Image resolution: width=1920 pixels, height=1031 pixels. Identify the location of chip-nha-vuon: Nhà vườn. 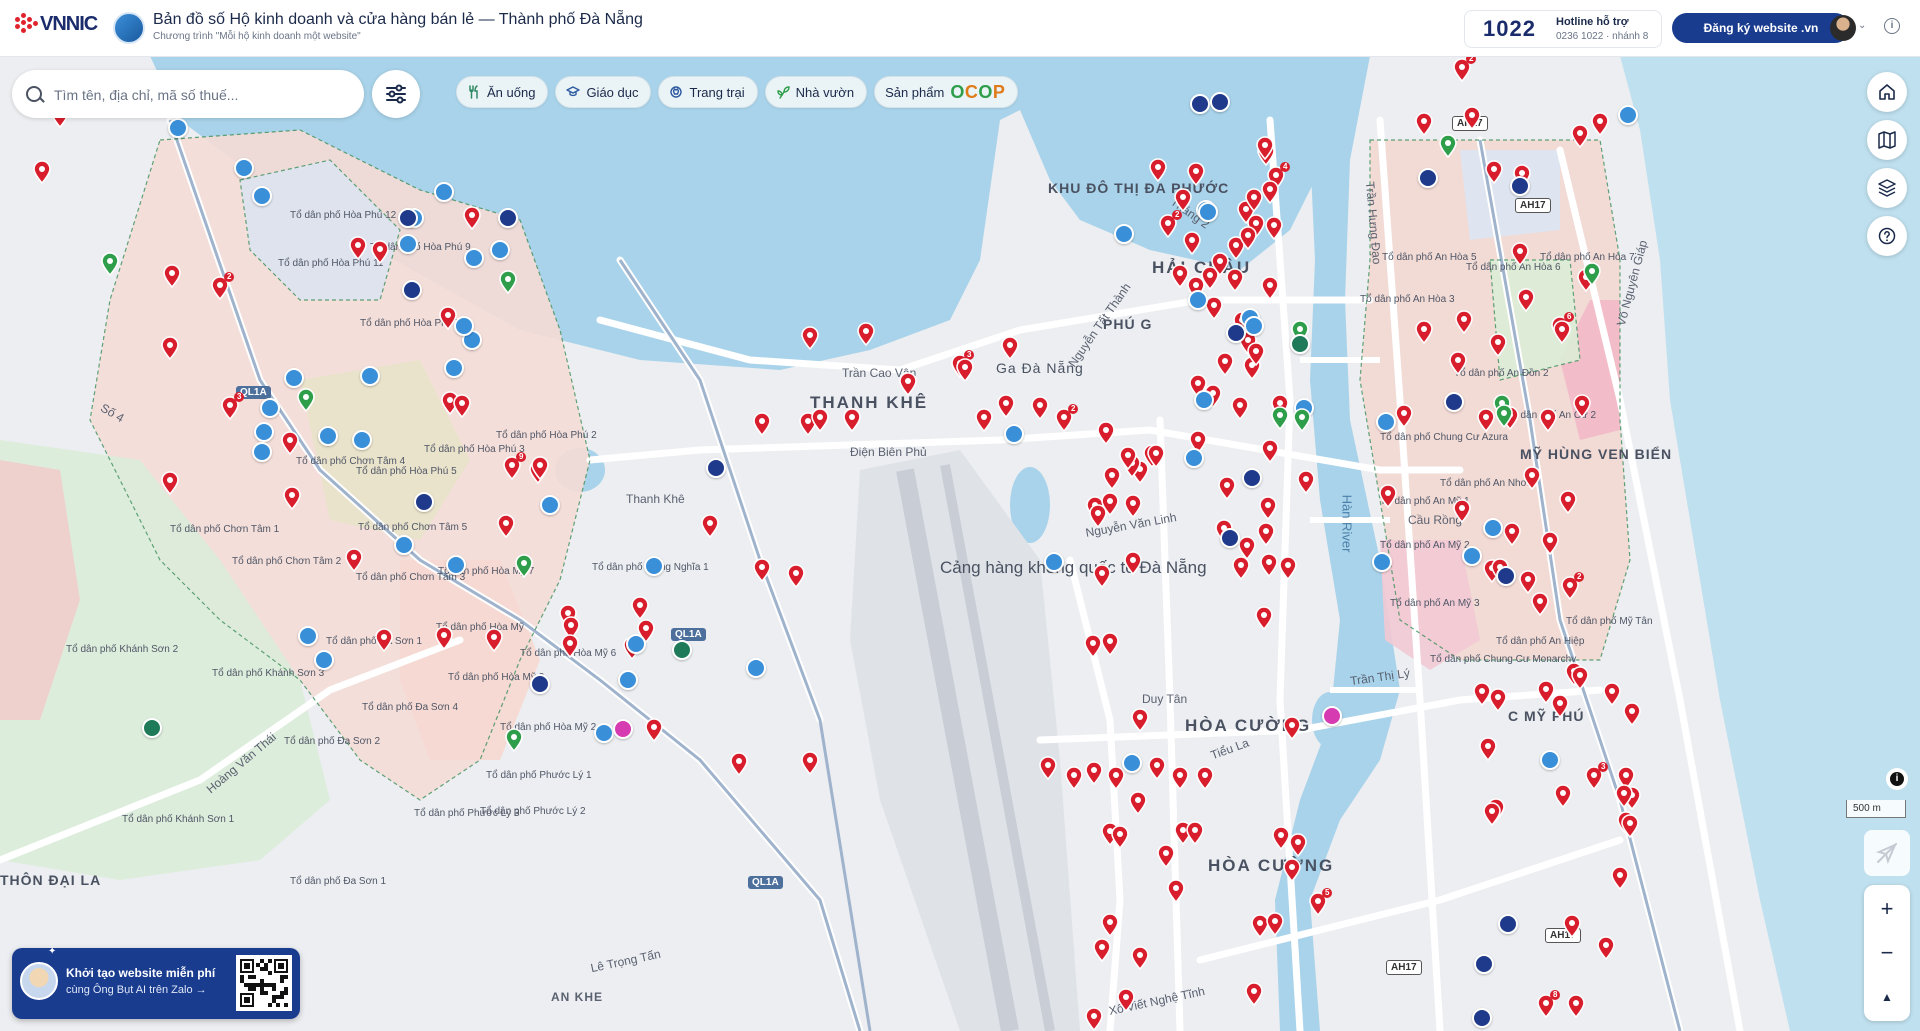
(816, 92).